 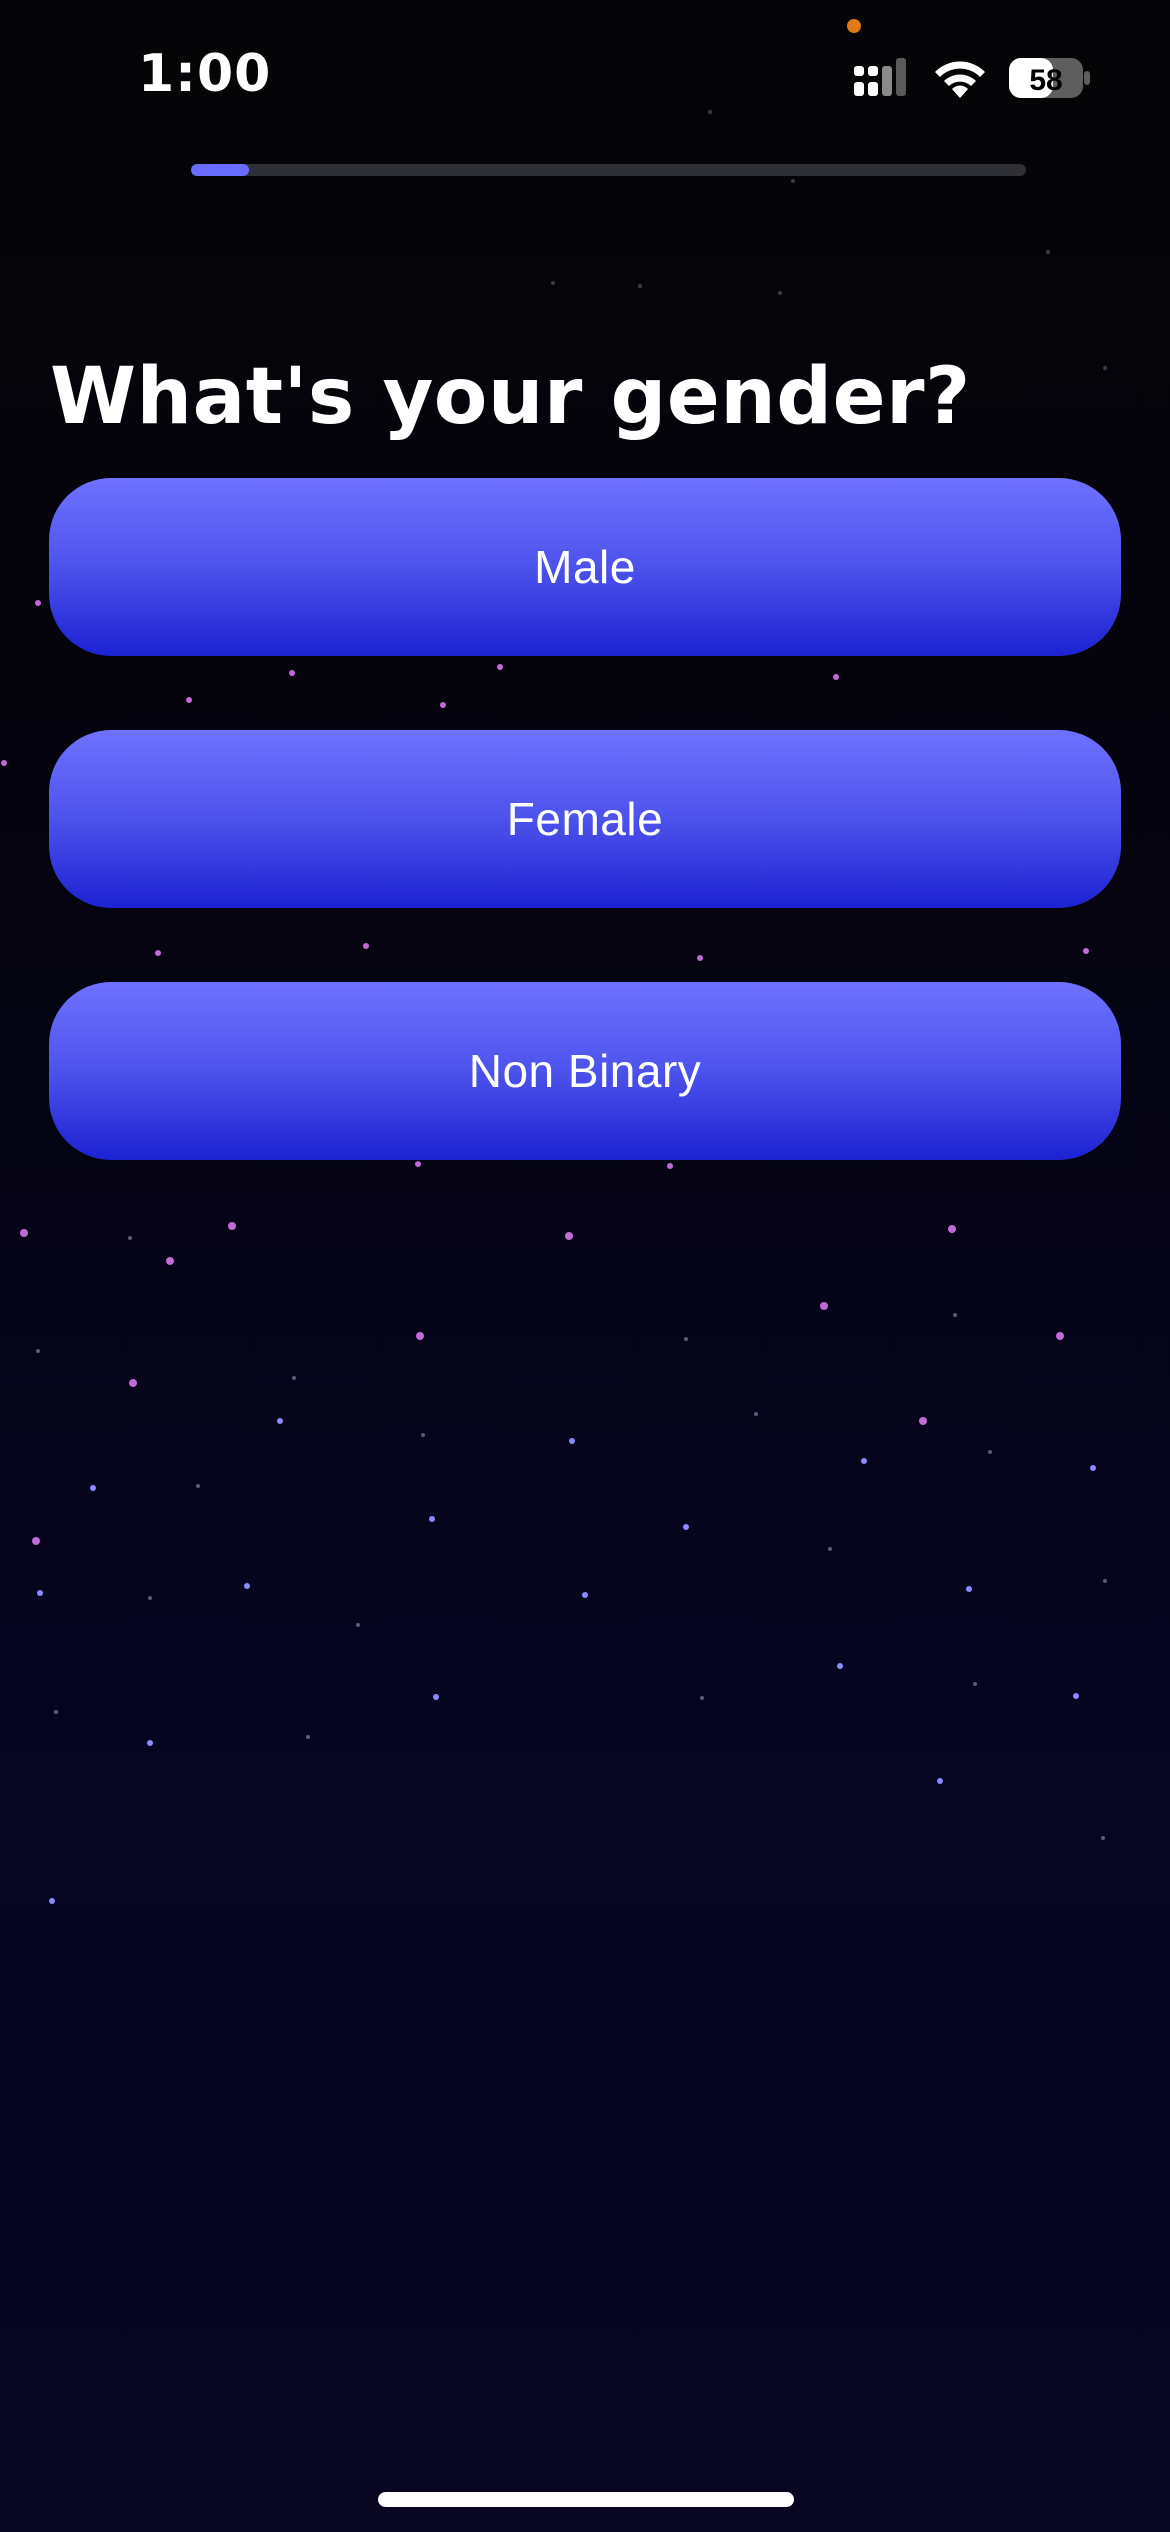 I want to click on option-label: Female, so click(x=585, y=819).